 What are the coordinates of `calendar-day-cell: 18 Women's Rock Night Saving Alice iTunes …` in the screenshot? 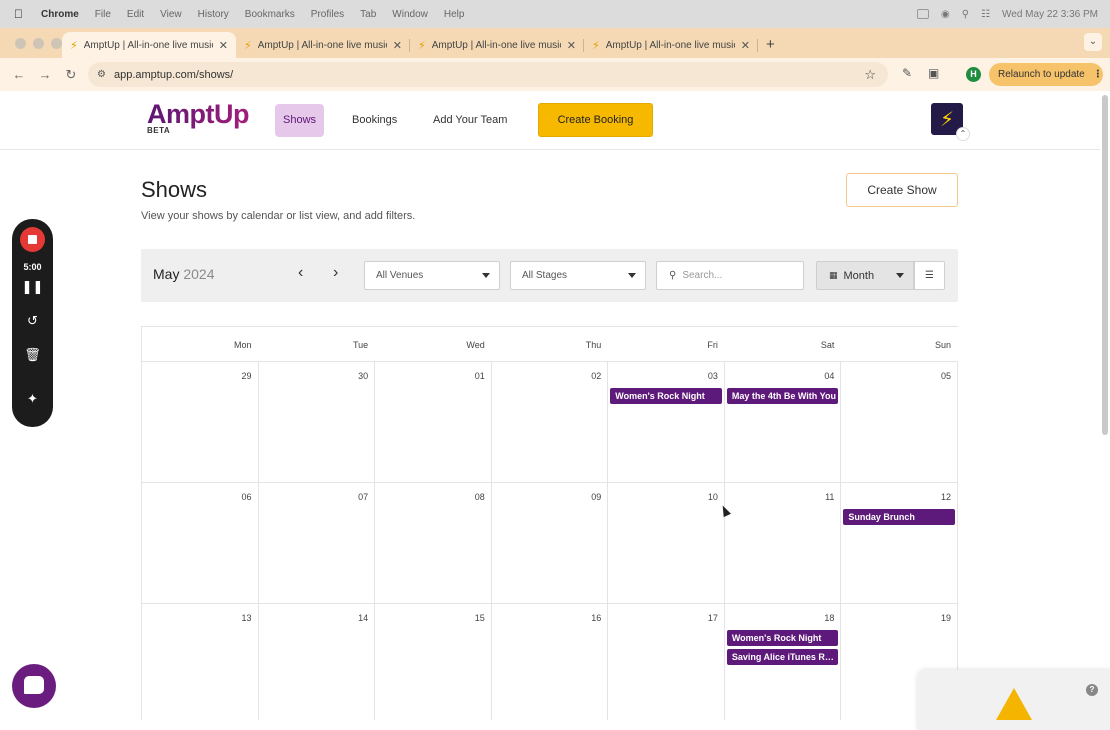 It's located at (783, 662).